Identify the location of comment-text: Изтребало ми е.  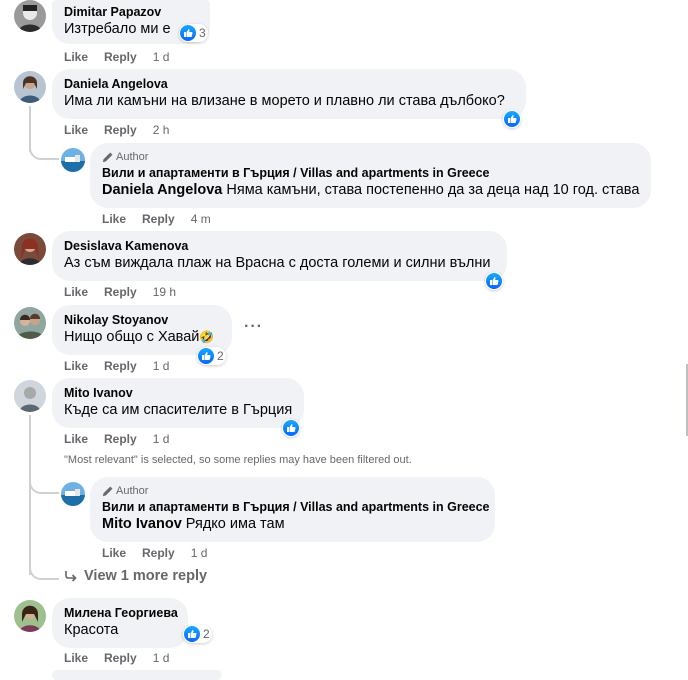
(117, 29).